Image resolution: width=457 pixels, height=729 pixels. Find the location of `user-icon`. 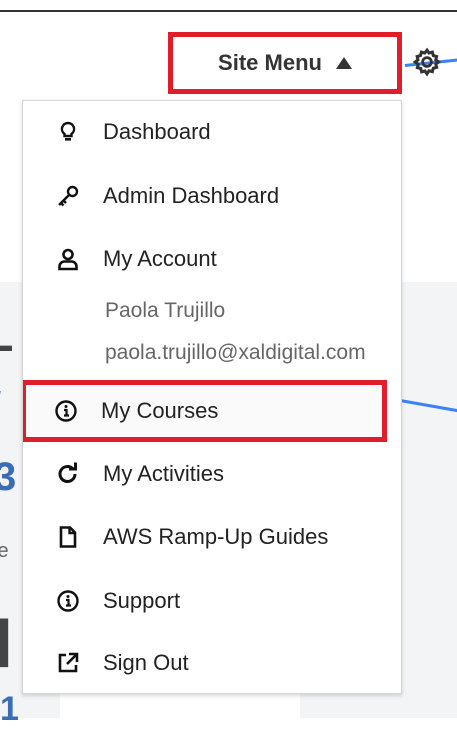

user-icon is located at coordinates (68, 259).